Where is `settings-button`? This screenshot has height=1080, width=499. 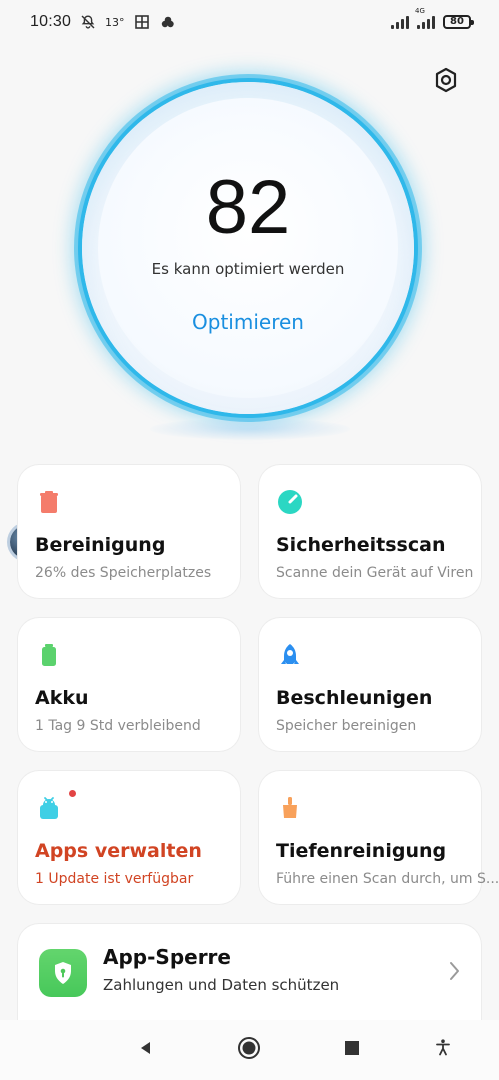 settings-button is located at coordinates (446, 82).